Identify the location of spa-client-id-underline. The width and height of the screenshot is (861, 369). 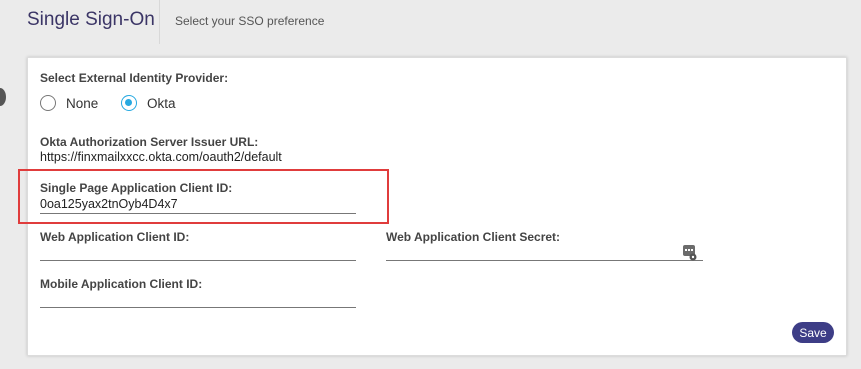
(198, 213).